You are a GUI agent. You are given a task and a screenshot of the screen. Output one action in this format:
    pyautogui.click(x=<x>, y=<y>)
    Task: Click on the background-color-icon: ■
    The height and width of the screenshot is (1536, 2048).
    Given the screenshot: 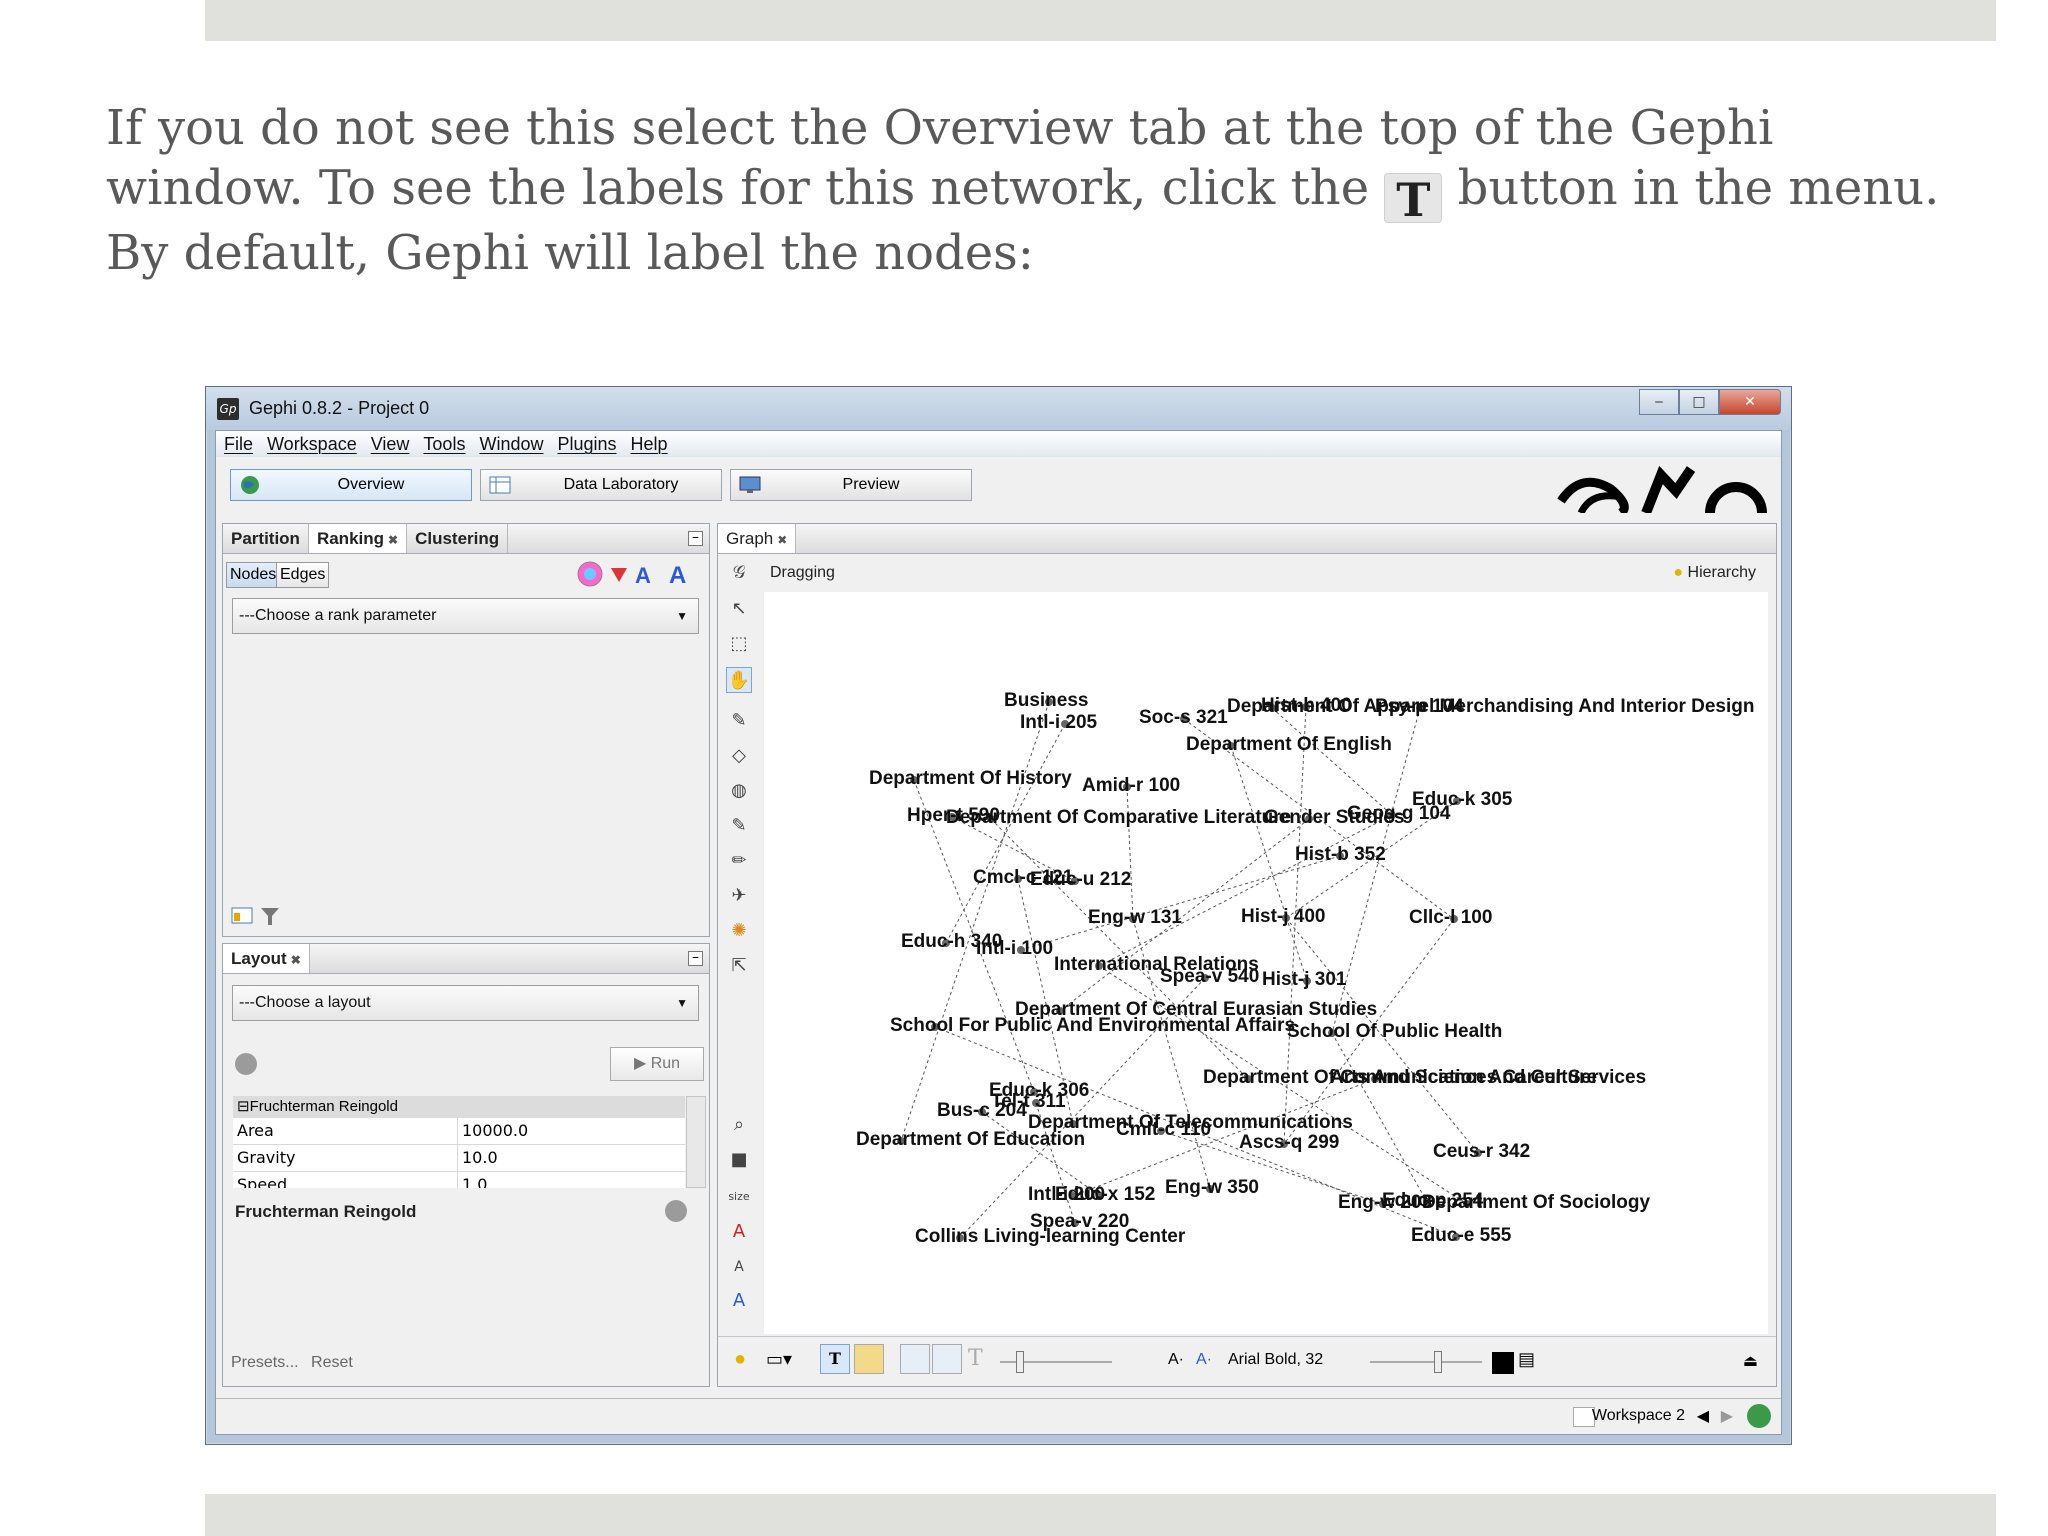 What is the action you would take?
    pyautogui.click(x=739, y=1160)
    